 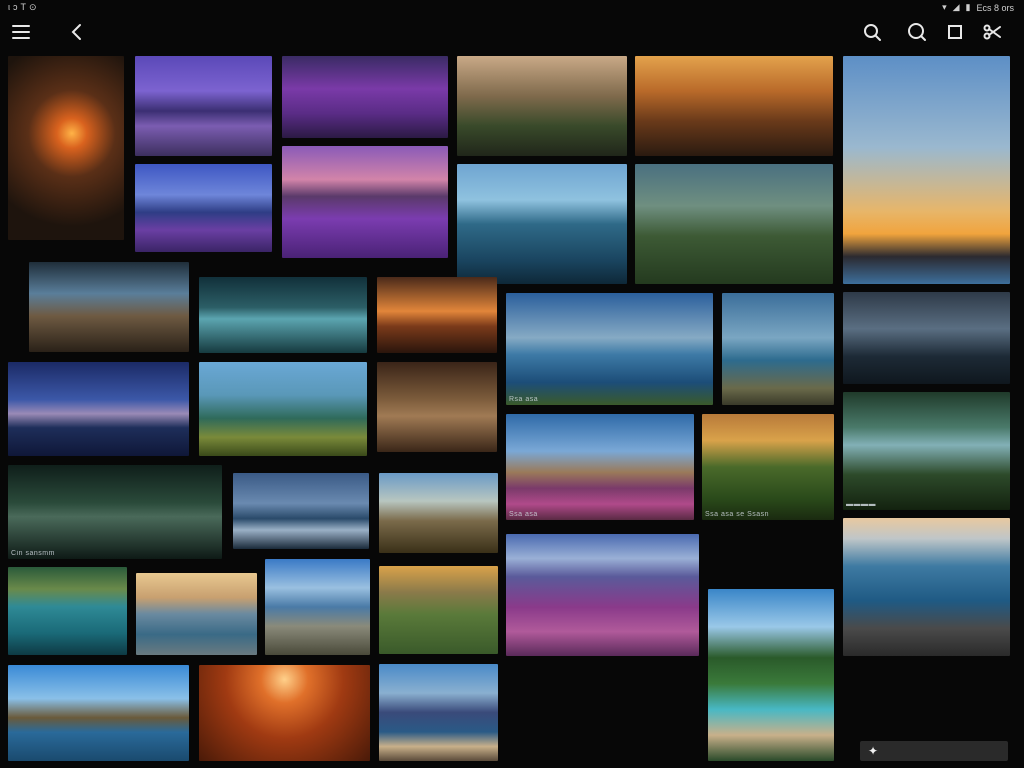 I want to click on zoom-icon, so click(x=917, y=32).